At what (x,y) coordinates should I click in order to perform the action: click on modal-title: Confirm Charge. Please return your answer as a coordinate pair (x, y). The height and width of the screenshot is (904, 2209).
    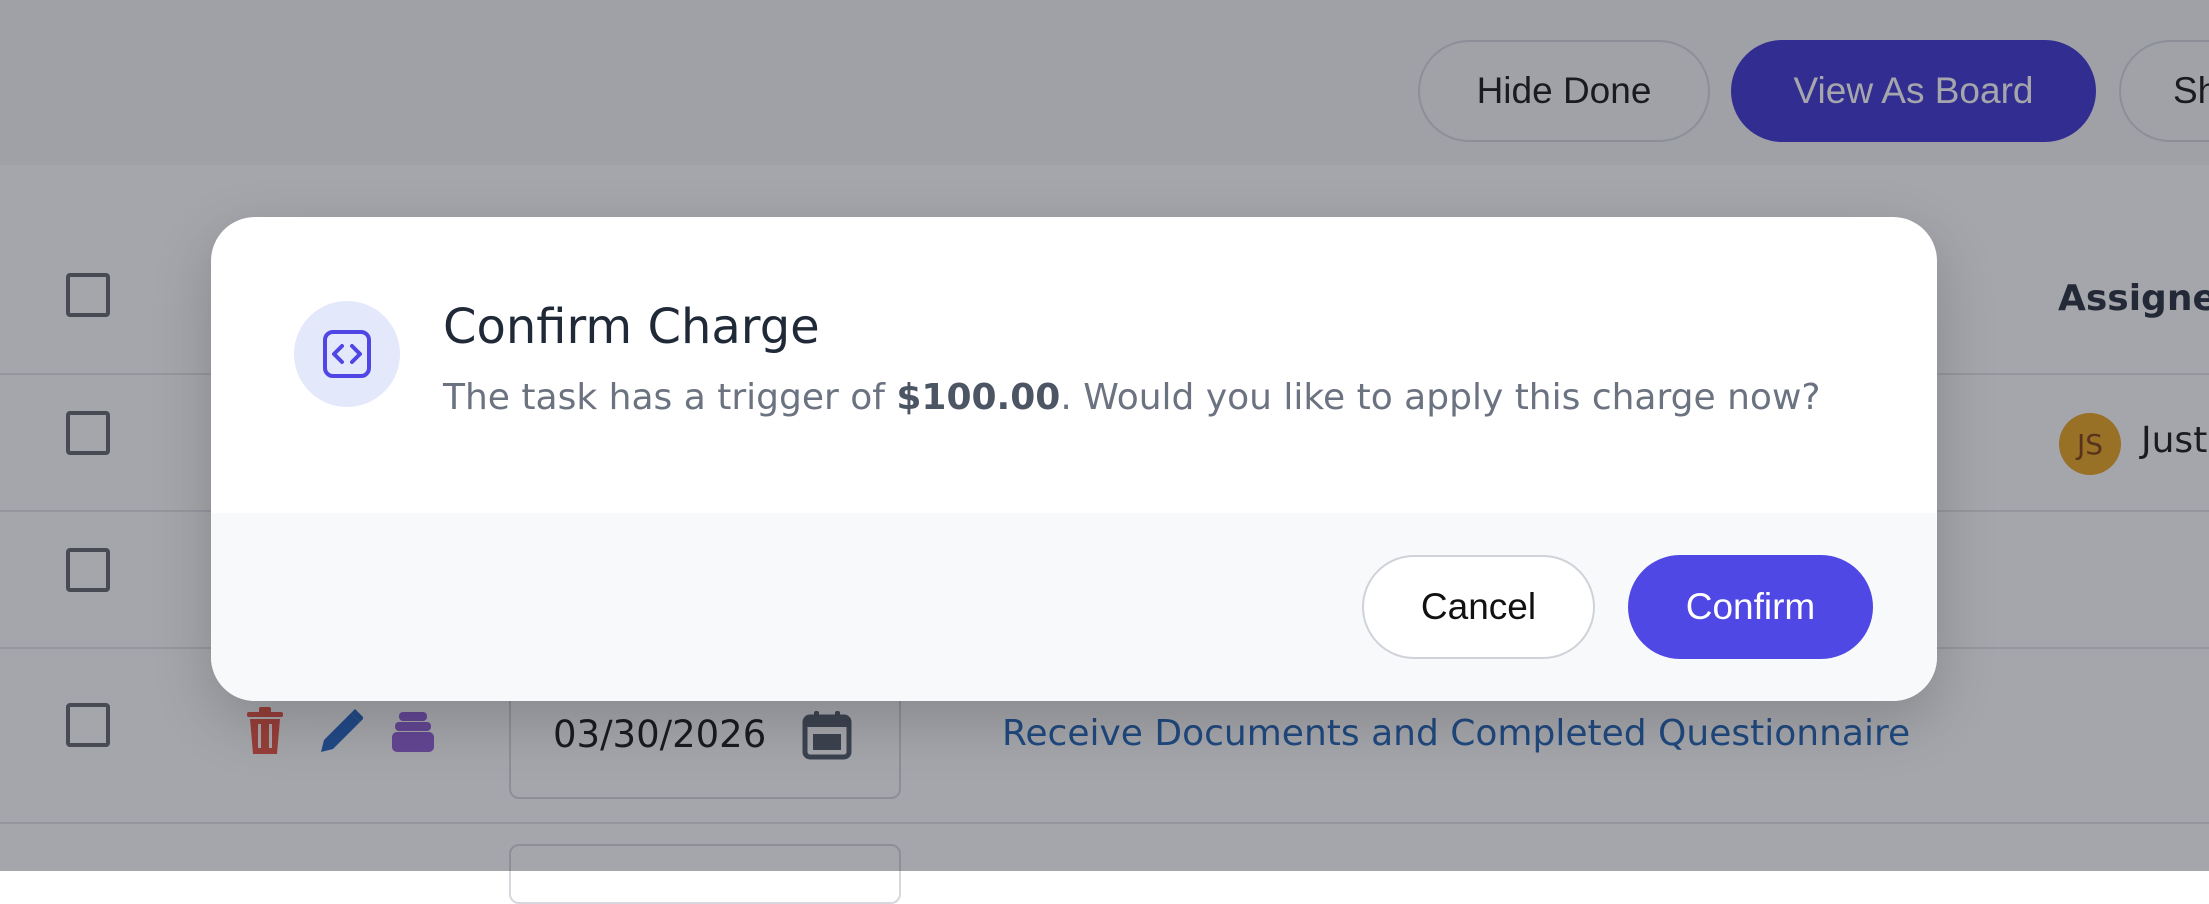
    Looking at the image, I should click on (631, 327).